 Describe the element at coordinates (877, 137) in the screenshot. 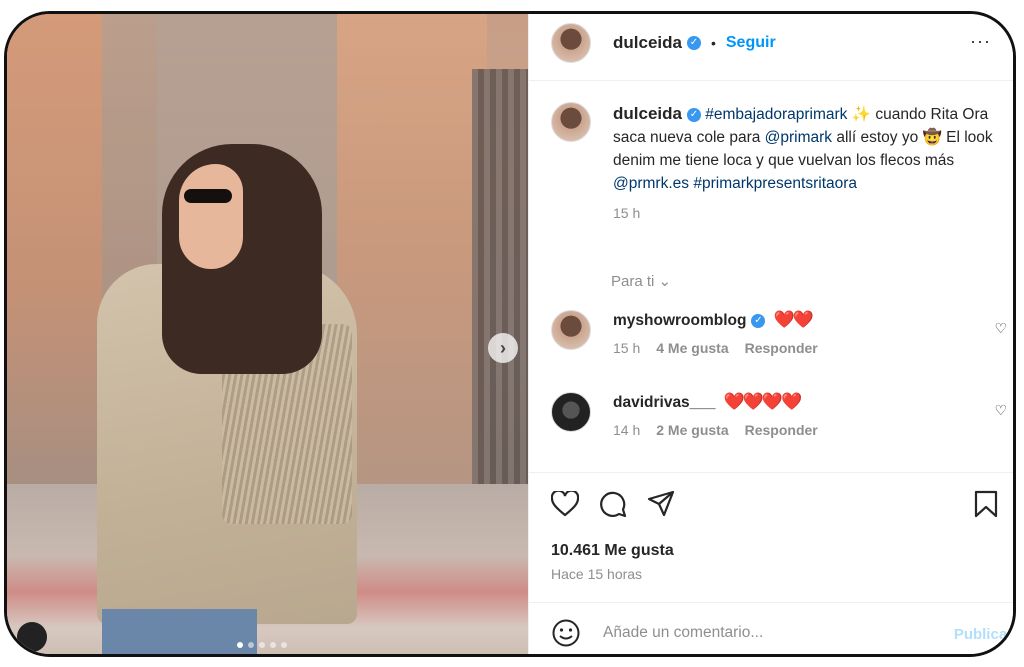

I see `caption-text-part: allí estoy yo` at that location.